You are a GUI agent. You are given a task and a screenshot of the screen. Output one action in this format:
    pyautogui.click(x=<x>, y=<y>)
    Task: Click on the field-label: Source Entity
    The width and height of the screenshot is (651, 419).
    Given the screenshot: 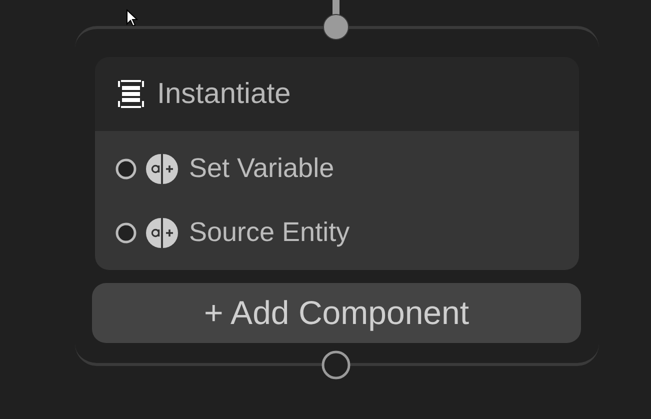 What is the action you would take?
    pyautogui.click(x=269, y=232)
    